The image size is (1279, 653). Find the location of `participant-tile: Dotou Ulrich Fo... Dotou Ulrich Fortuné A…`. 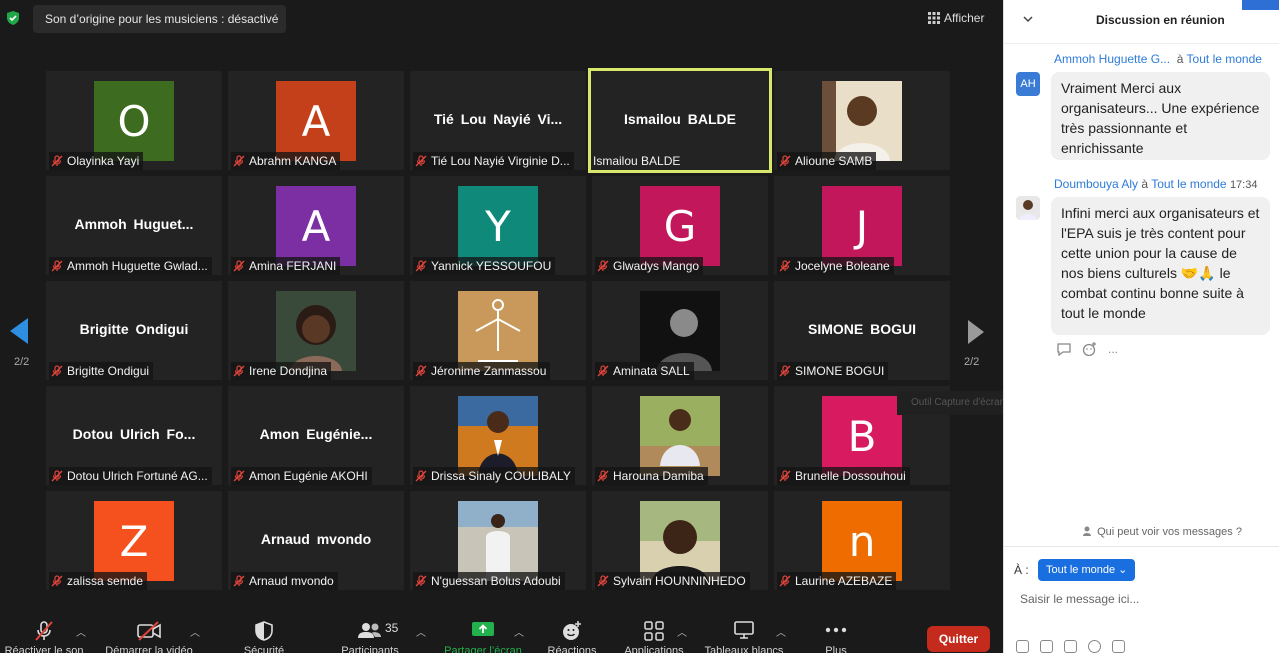

participant-tile: Dotou Ulrich Fo... Dotou Ulrich Fortuné A… is located at coordinates (134, 435).